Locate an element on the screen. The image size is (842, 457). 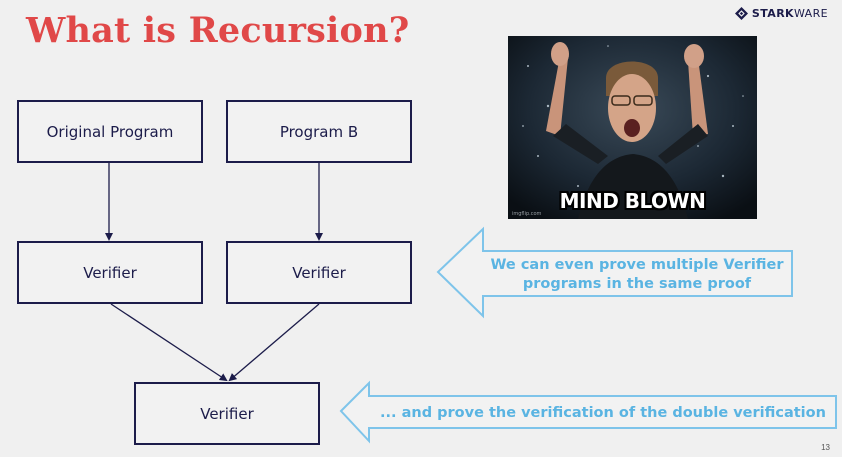
callout-top-line1: We can even prove multiple Verifier is located at coordinates (637, 265).